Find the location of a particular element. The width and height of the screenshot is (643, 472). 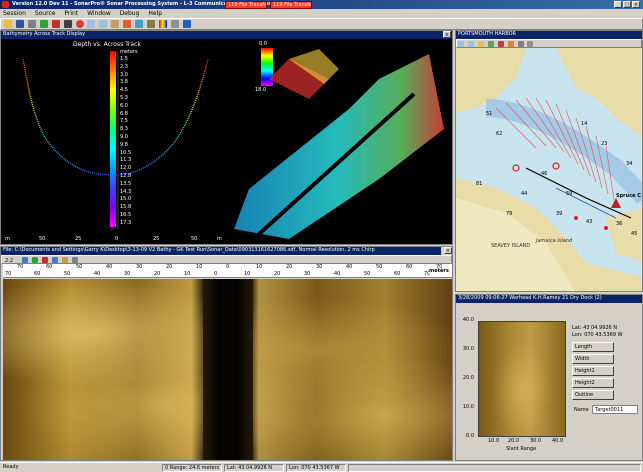

chart-layer-icon is located at coordinates (490, 44).